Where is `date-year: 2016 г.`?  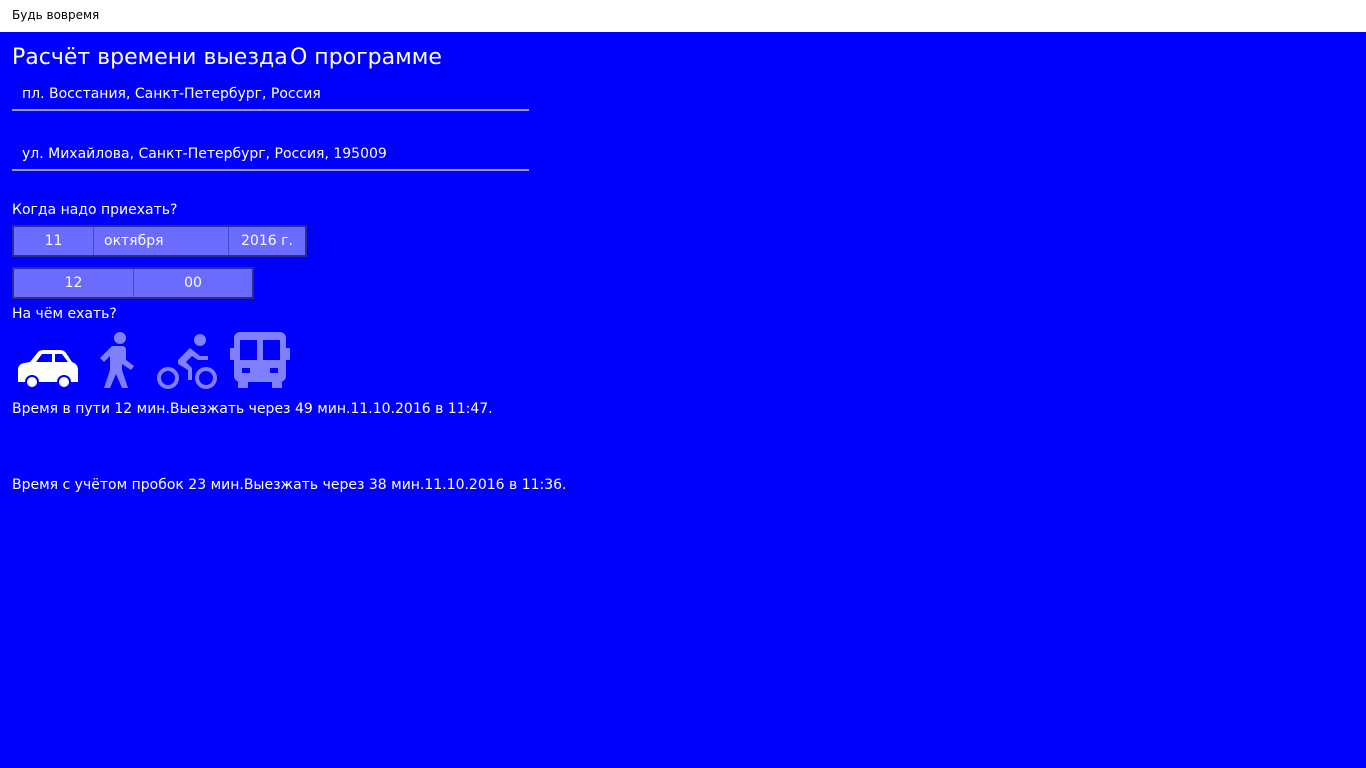 date-year: 2016 г. is located at coordinates (267, 241).